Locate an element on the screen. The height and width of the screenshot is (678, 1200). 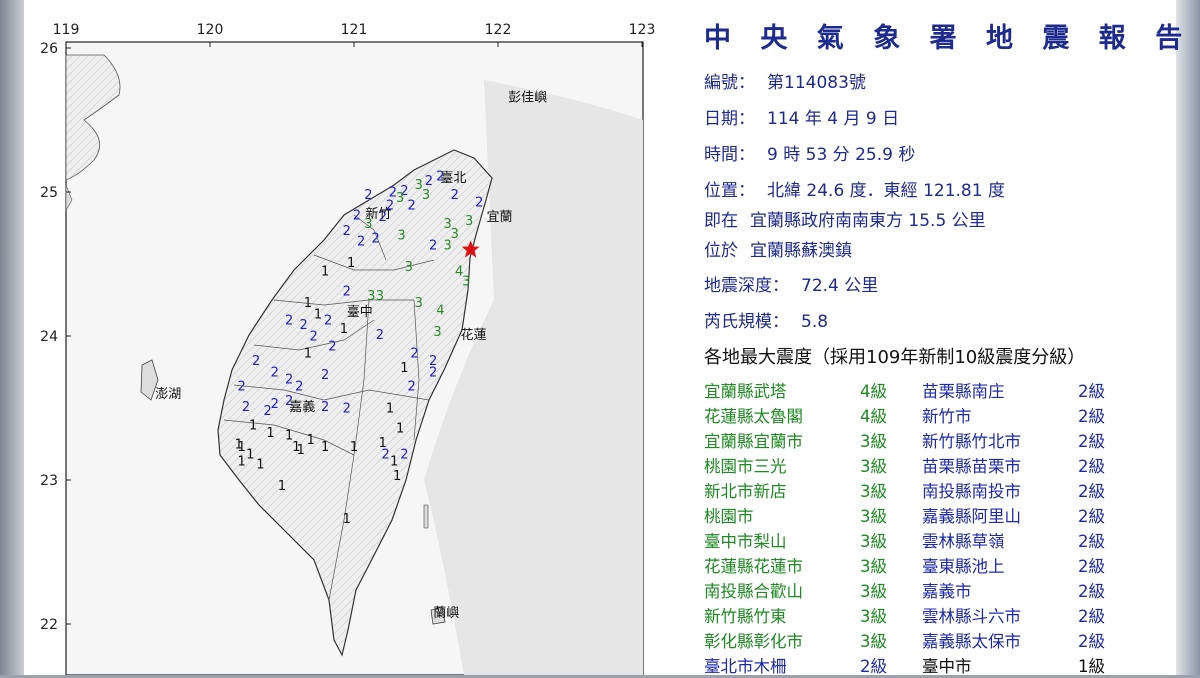
date-label: 日期： is located at coordinates (729, 119).